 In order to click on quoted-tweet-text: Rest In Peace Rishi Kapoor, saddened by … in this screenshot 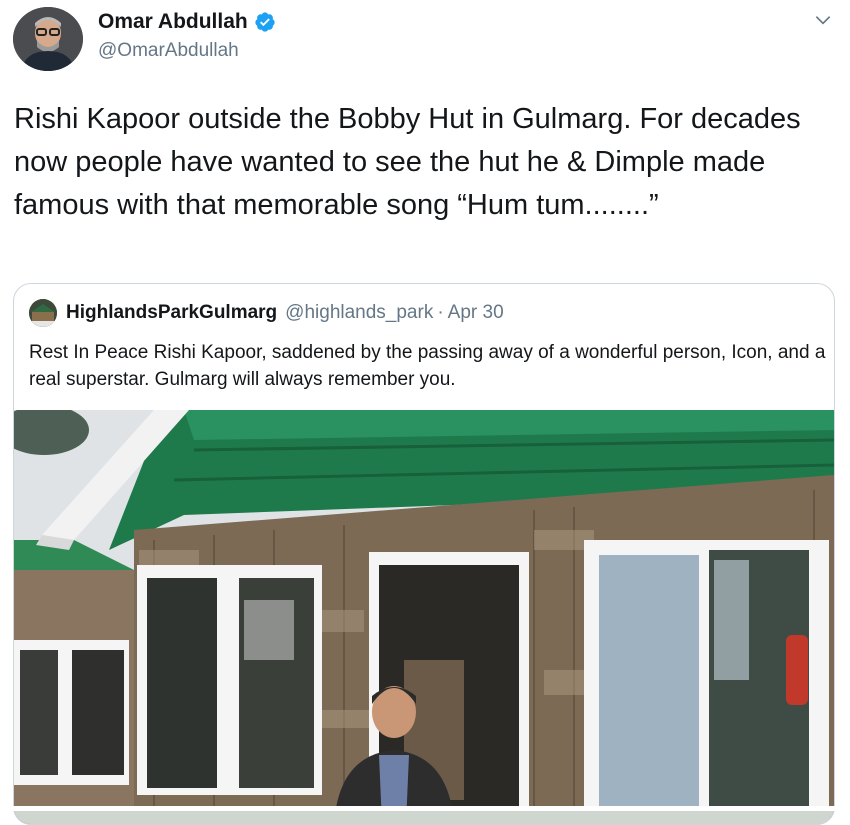, I will do `click(427, 366)`.